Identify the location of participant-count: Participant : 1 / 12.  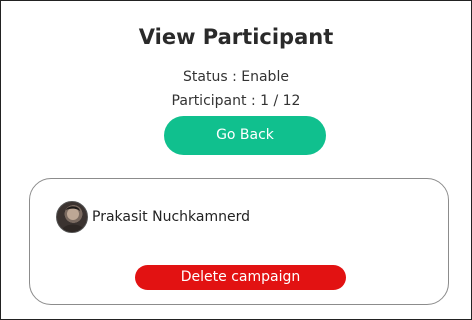
(236, 101).